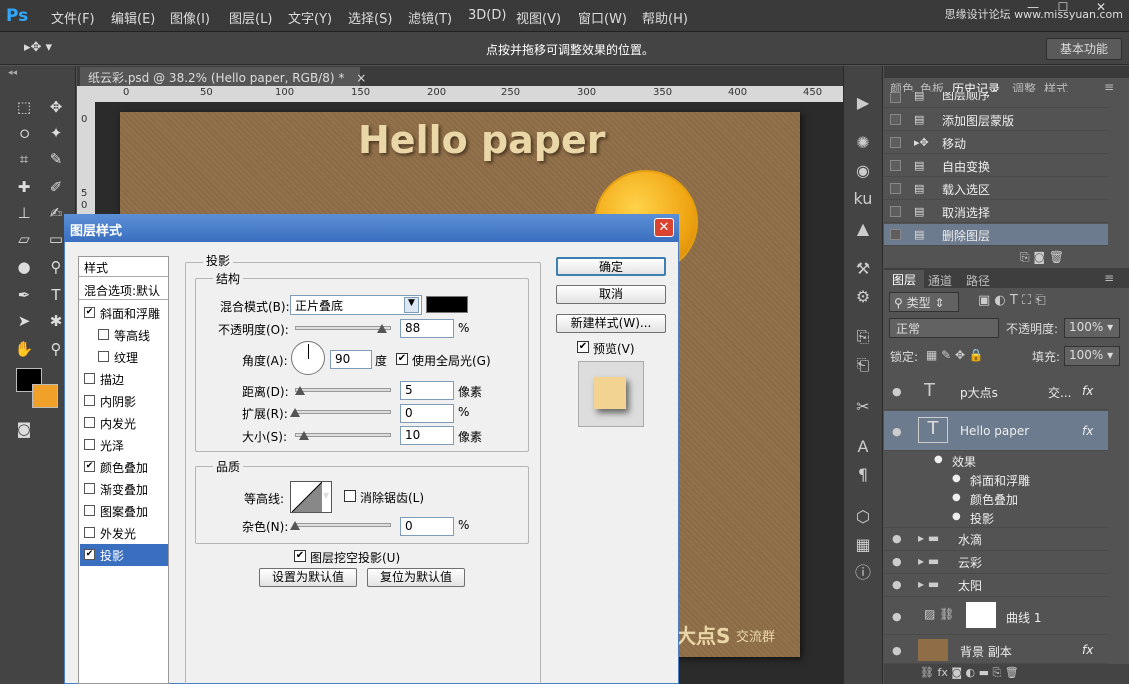 This screenshot has height=684, width=1129. Describe the element at coordinates (304, 435) in the screenshot. I see `size-slider-thumb` at that location.